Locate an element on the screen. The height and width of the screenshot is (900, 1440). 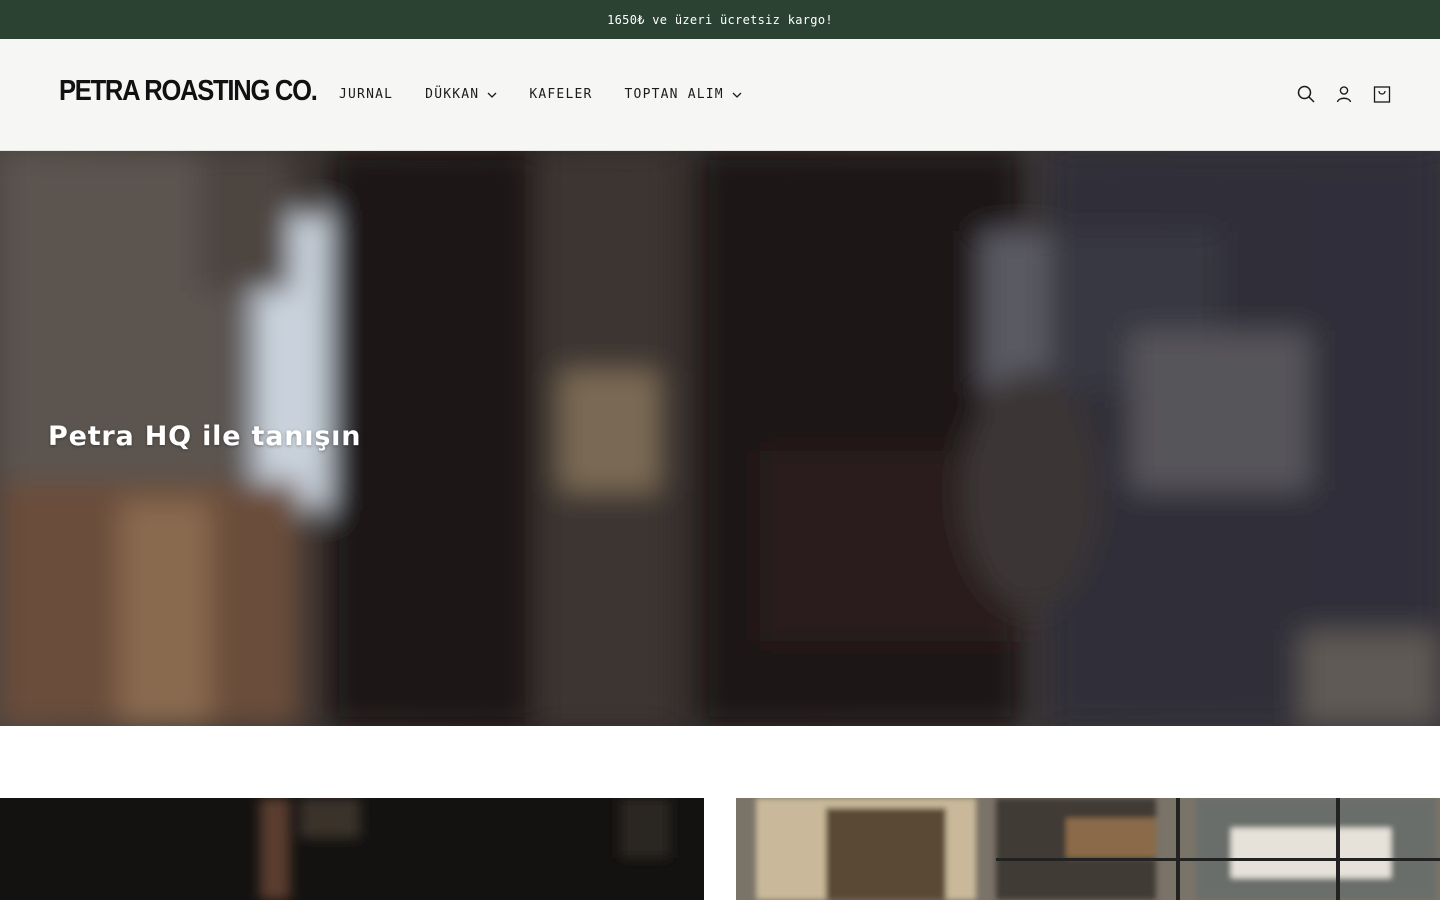
nav-item-label: DÜKKAN is located at coordinates (452, 94).